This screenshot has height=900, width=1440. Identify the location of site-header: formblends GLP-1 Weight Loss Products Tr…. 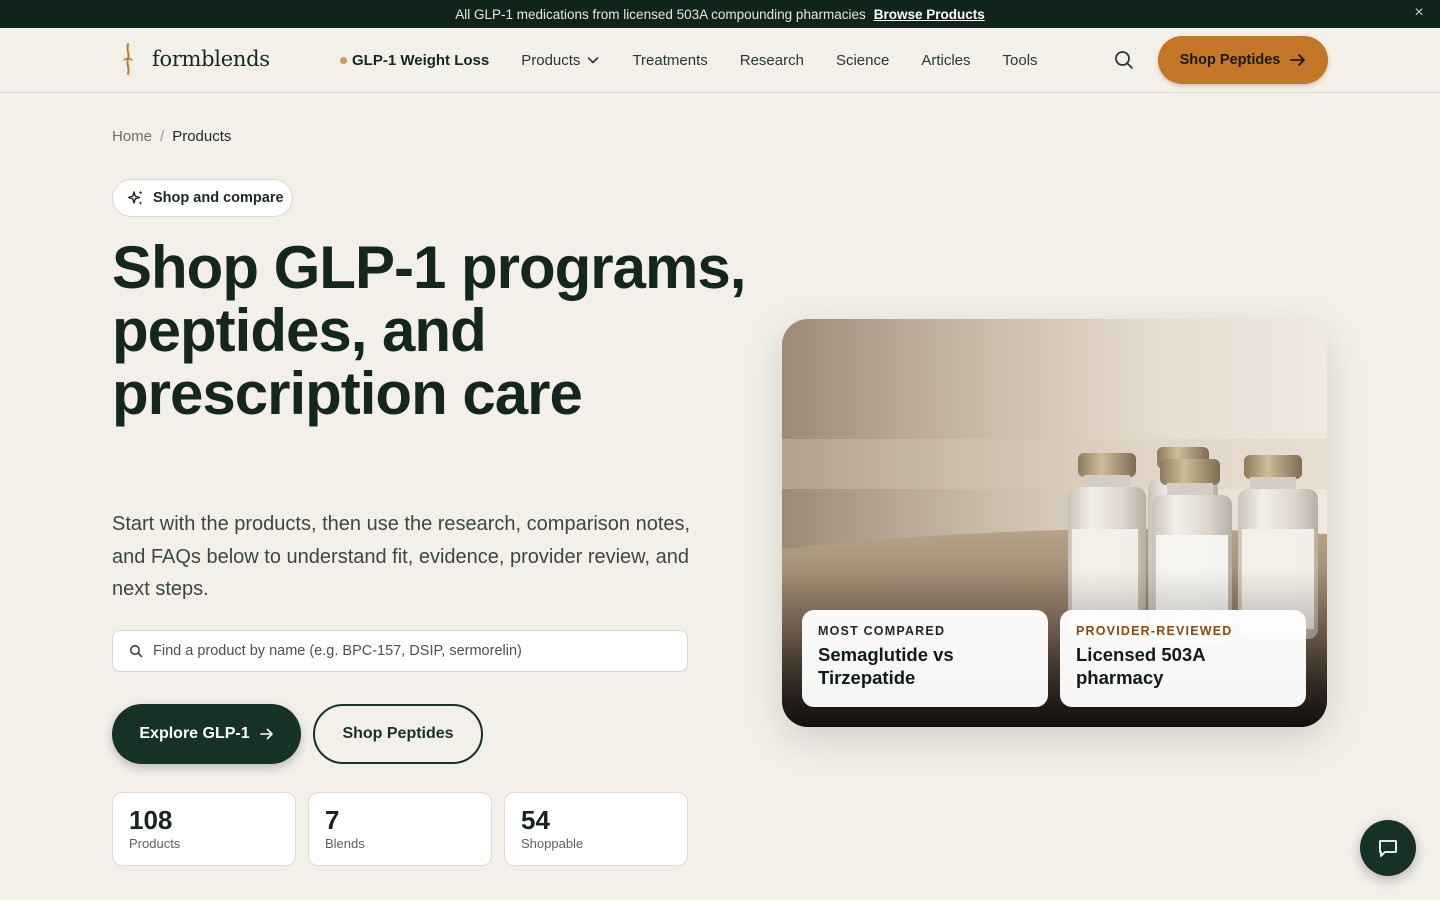
(720, 60).